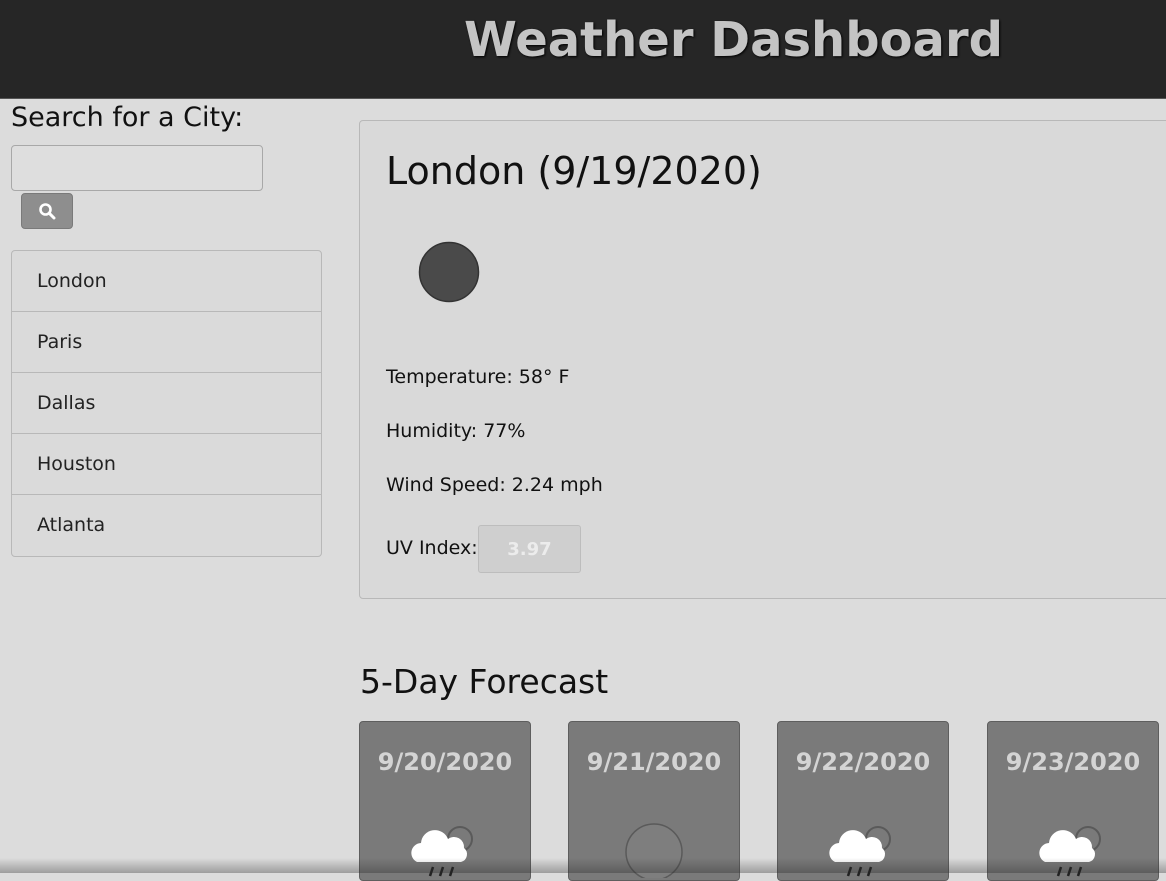 This screenshot has width=1166, height=881. Describe the element at coordinates (574, 171) in the screenshot. I see `current-city-title: London (9/19/2020)` at that location.